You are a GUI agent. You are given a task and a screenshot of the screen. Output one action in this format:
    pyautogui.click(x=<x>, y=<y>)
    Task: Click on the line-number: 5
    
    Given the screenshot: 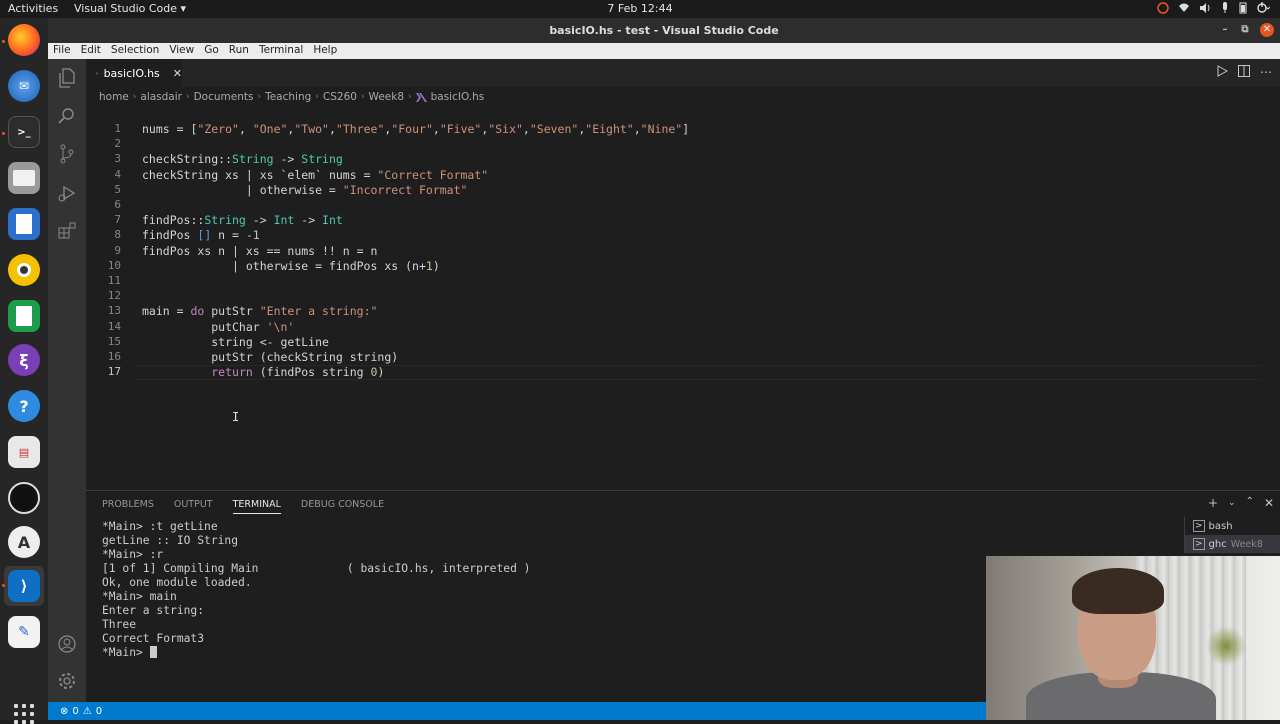 What is the action you would take?
    pyautogui.click(x=117, y=189)
    